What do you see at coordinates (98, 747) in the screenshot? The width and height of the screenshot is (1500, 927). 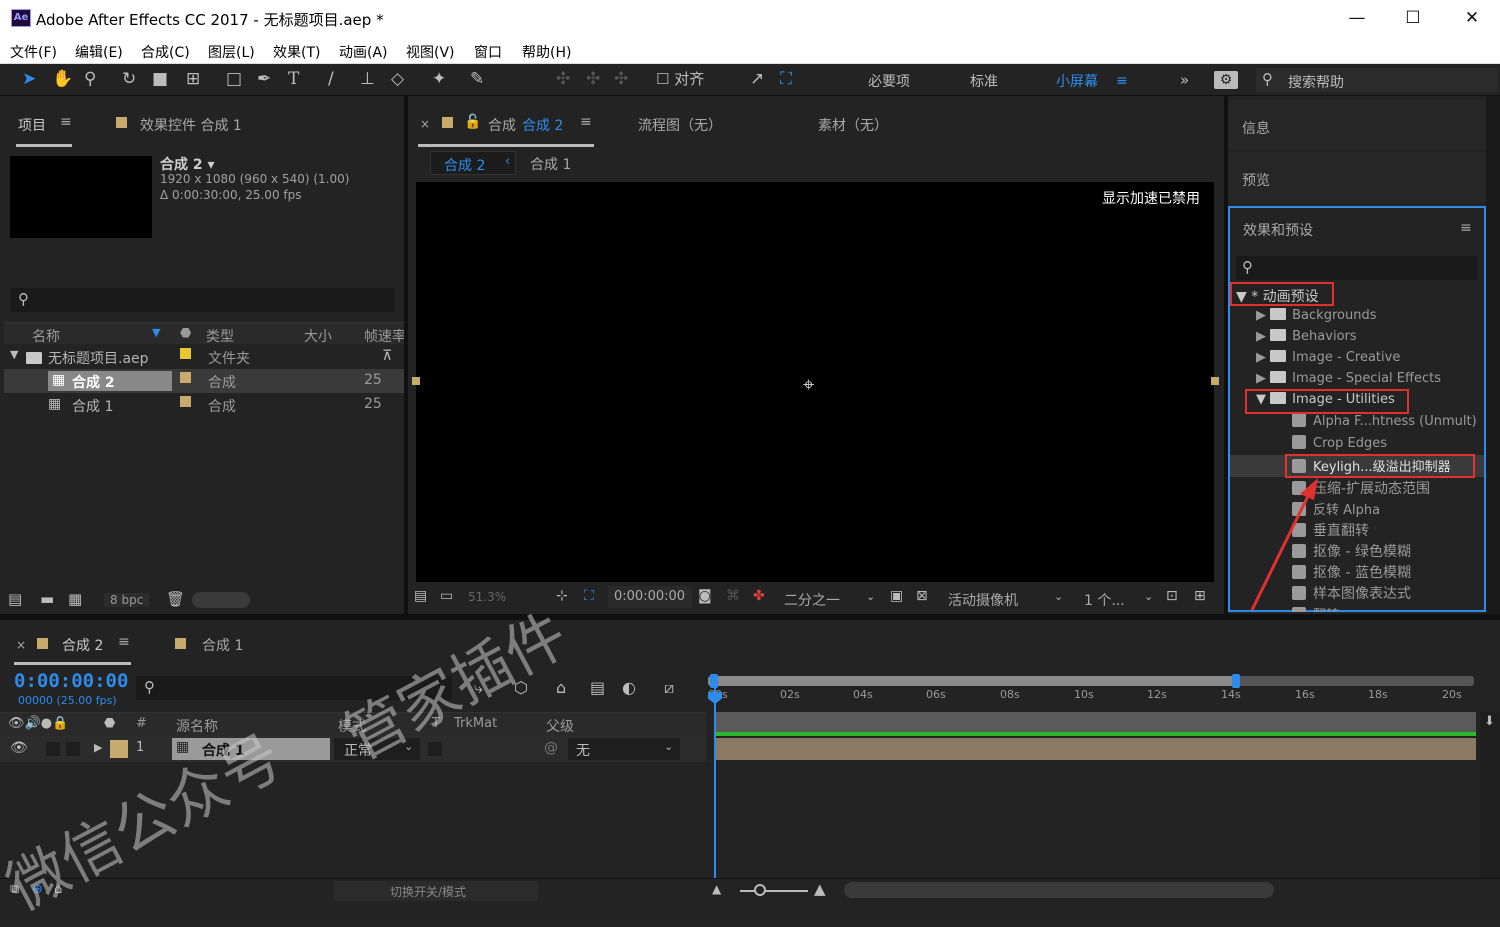 I see `expand-arrow-icon: ▶` at bounding box center [98, 747].